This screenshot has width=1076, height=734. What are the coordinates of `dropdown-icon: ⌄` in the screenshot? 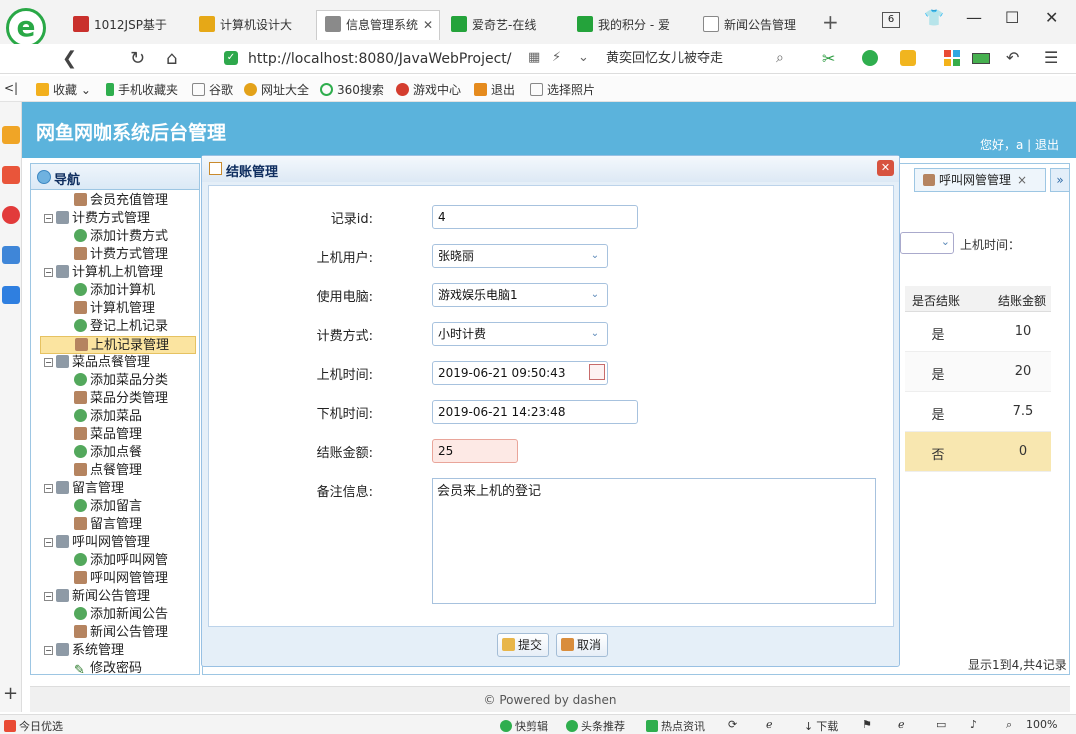 It's located at (583, 57).